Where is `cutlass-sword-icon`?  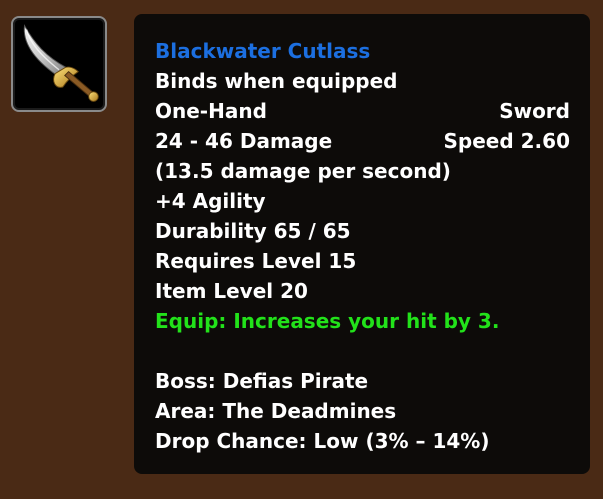
cutlass-sword-icon is located at coordinates (61, 63).